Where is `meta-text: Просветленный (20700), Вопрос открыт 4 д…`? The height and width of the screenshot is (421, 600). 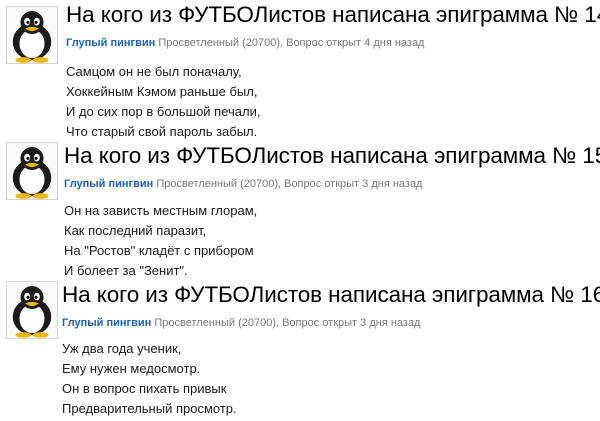
meta-text: Просветленный (20700), Вопрос открыт 4 д… is located at coordinates (291, 43).